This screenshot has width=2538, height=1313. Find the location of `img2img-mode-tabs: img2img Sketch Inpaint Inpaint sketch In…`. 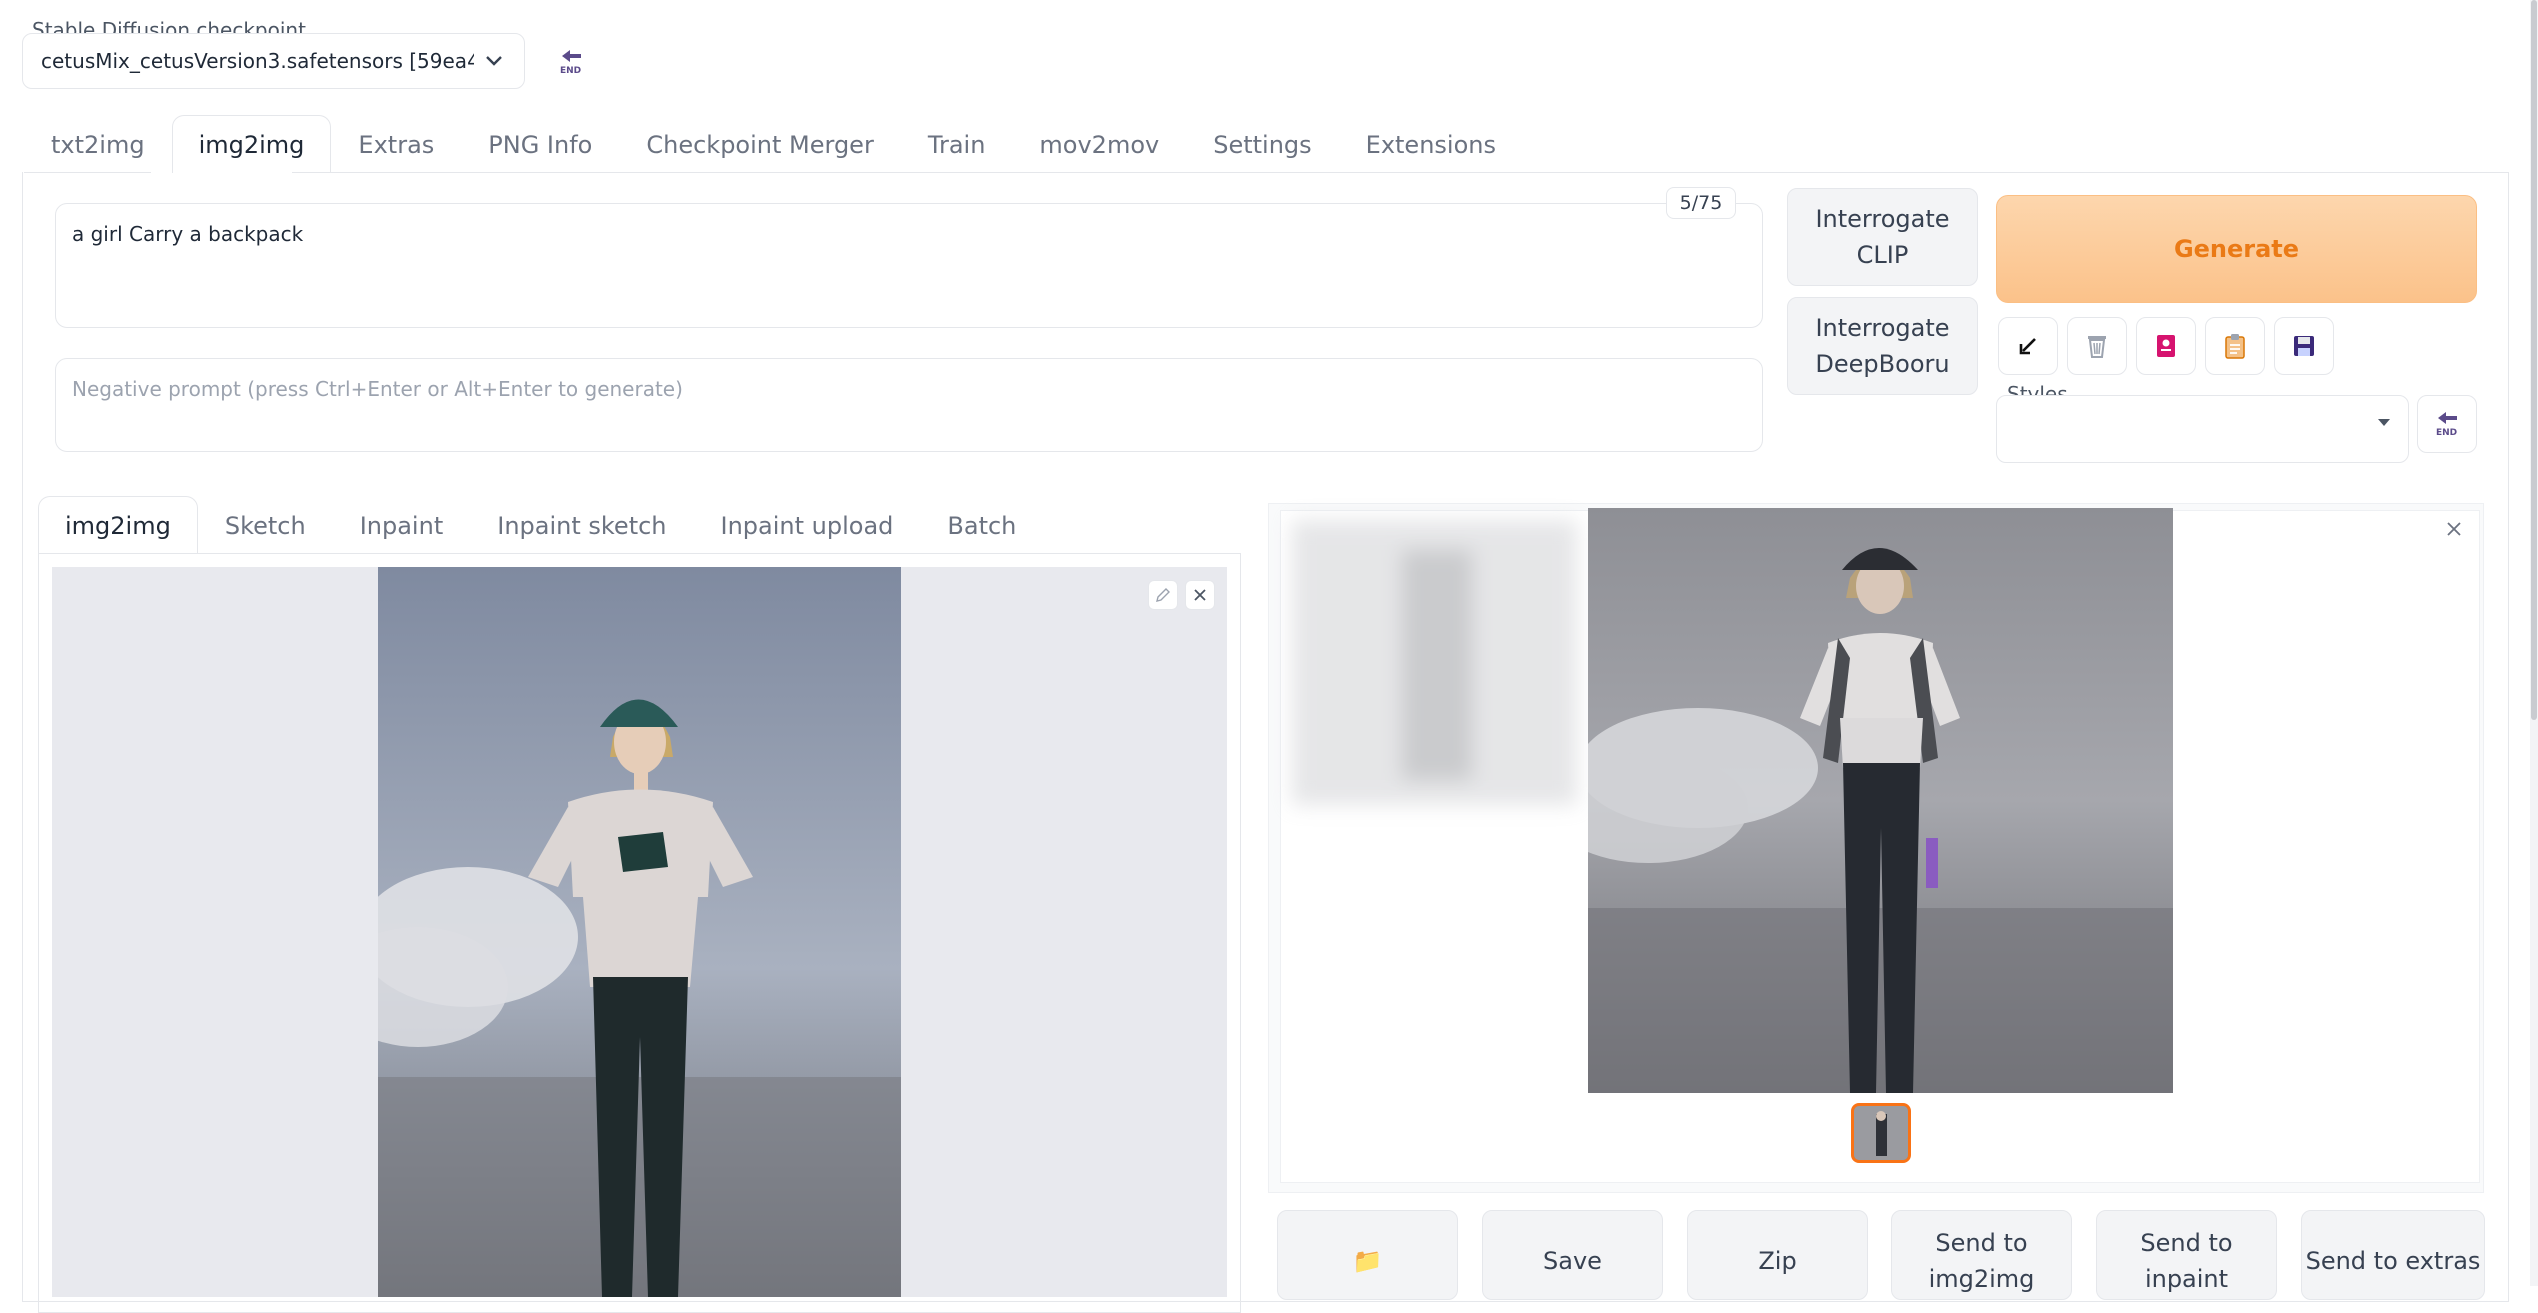

img2img-mode-tabs: img2img Sketch Inpaint Inpaint sketch In… is located at coordinates (540, 525).